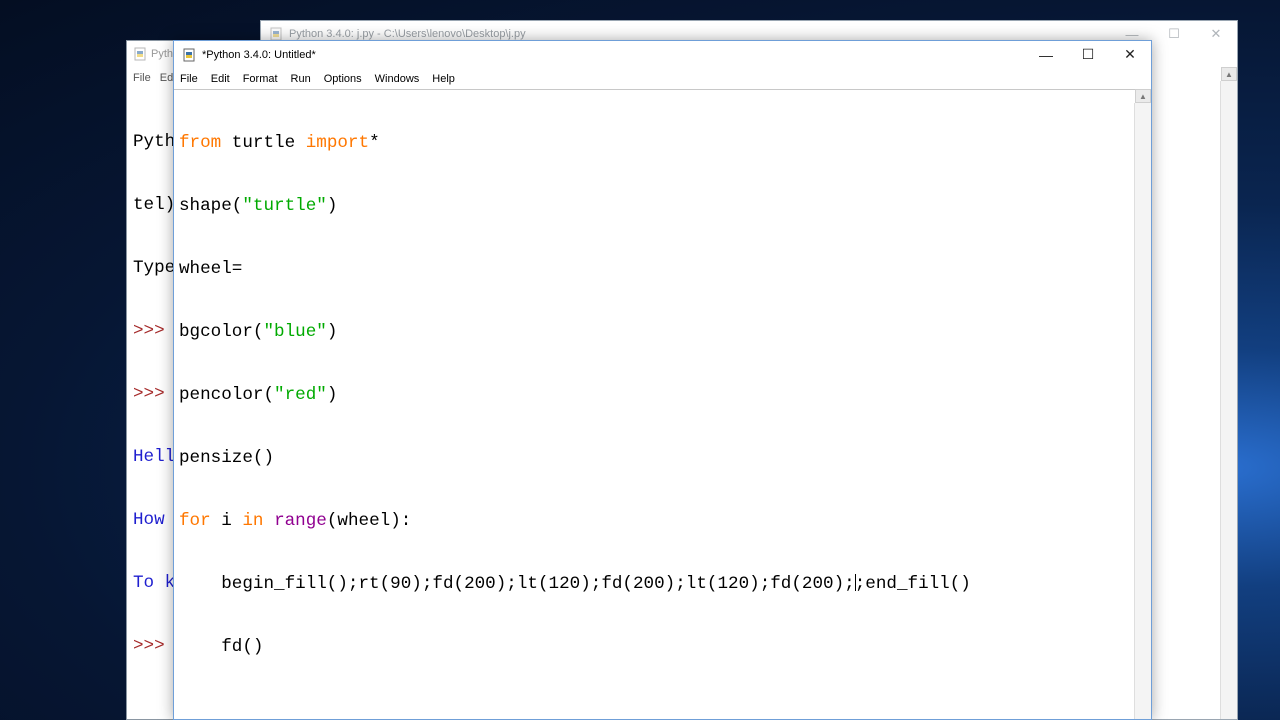  Describe the element at coordinates (575, 206) in the screenshot. I see `code-line: shape("turtle")` at that location.